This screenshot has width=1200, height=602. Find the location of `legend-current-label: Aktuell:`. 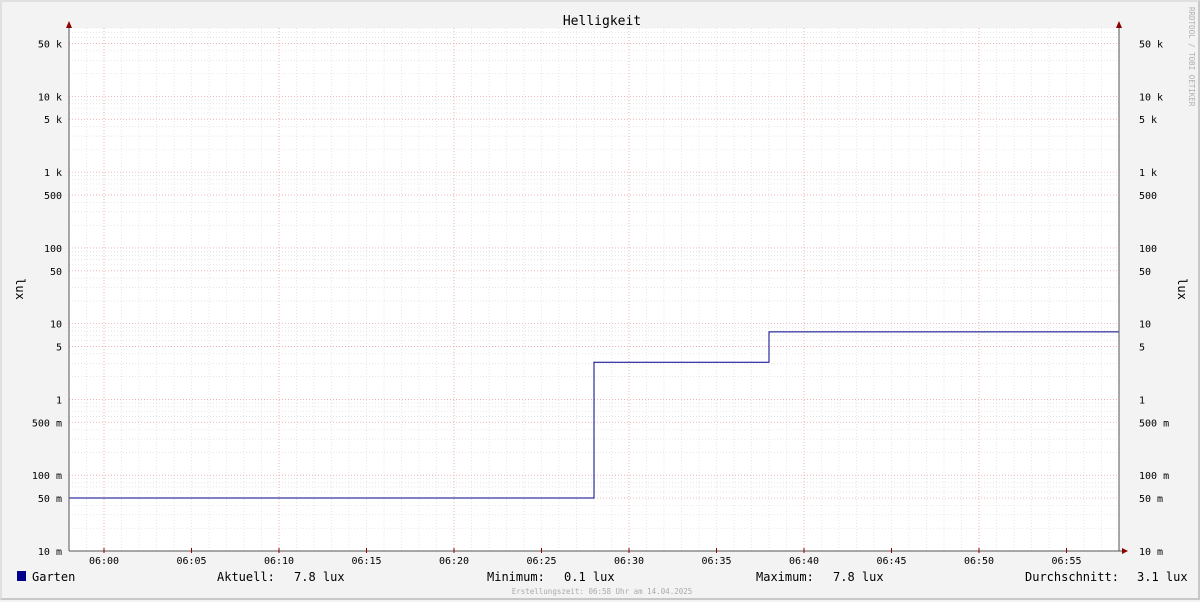

legend-current-label: Aktuell: is located at coordinates (246, 577).